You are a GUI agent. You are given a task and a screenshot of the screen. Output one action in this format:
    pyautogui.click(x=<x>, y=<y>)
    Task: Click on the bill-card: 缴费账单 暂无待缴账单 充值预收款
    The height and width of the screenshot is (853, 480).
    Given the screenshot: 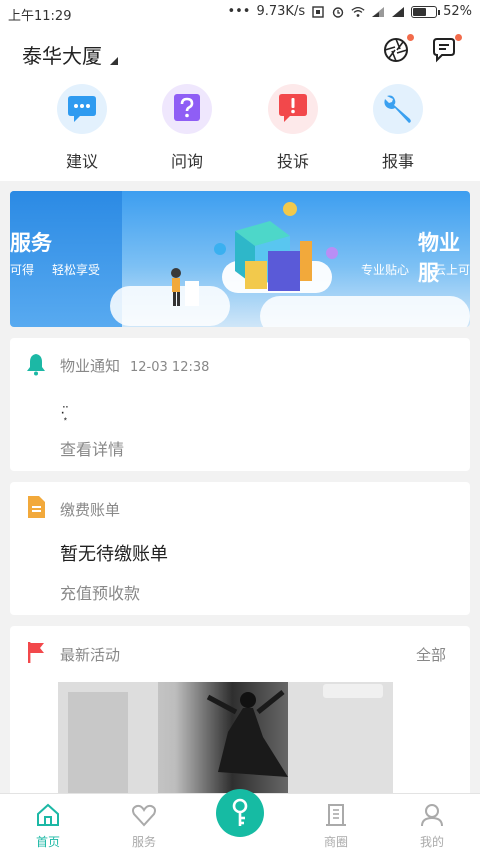 What is the action you would take?
    pyautogui.click(x=240, y=548)
    